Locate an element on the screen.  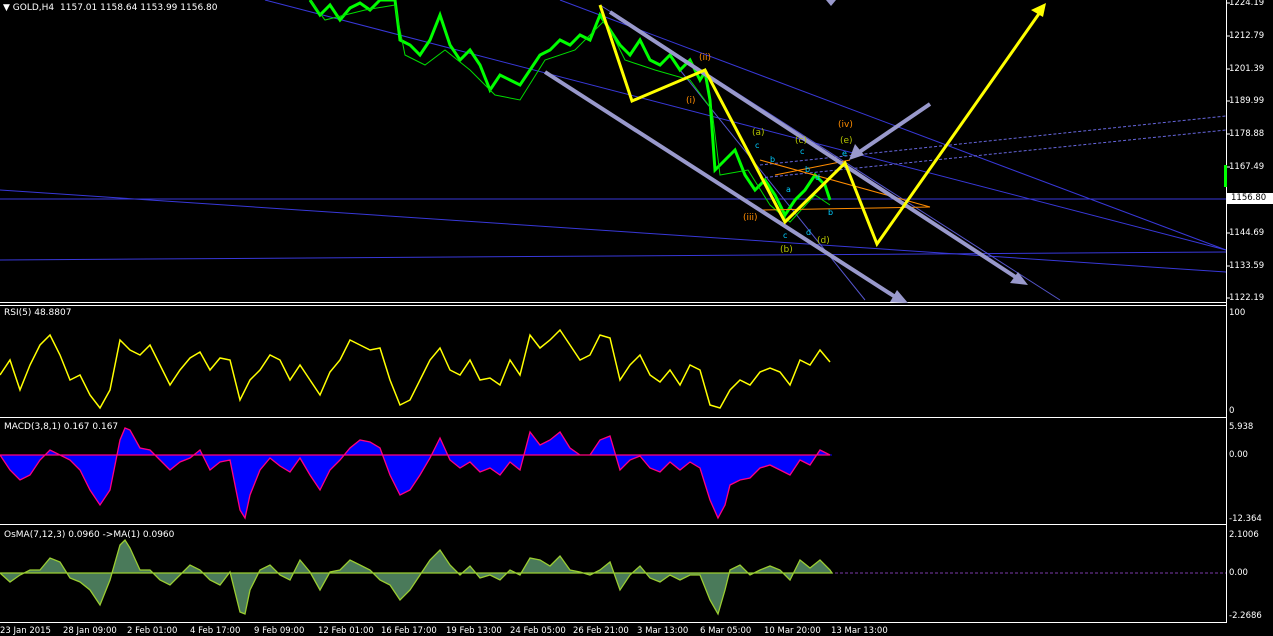
wave-label-iv: (iv) is located at coordinates (845, 125).